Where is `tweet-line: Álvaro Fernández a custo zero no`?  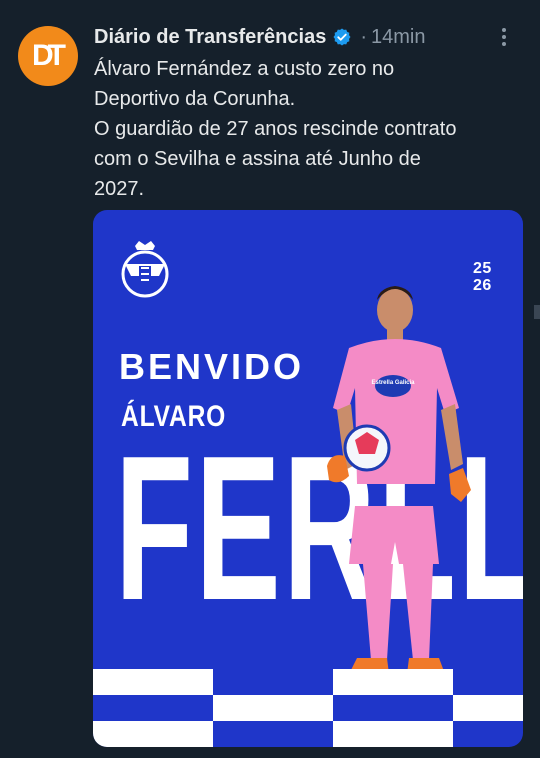
tweet-line: Álvaro Fernández a custo zero no is located at coordinates (244, 69).